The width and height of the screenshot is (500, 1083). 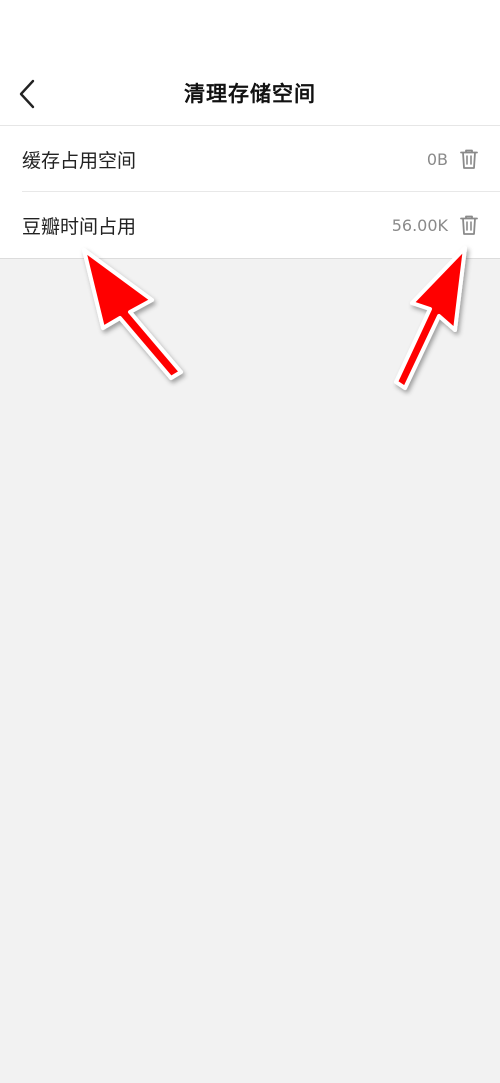 I want to click on cache-label: 缓存占用空间, so click(x=79, y=160).